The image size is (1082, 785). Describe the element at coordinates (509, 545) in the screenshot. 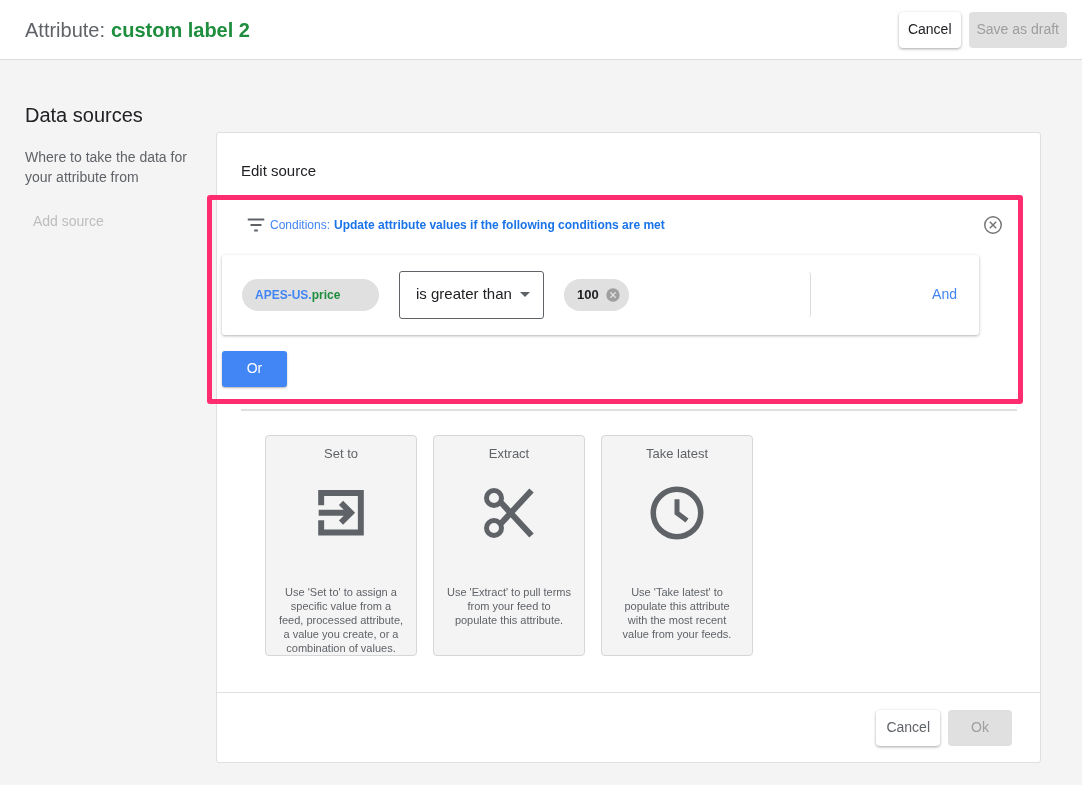

I see `action-card: Extract Use 'Extract' to pull terms from your feed to populate this attribute.` at that location.